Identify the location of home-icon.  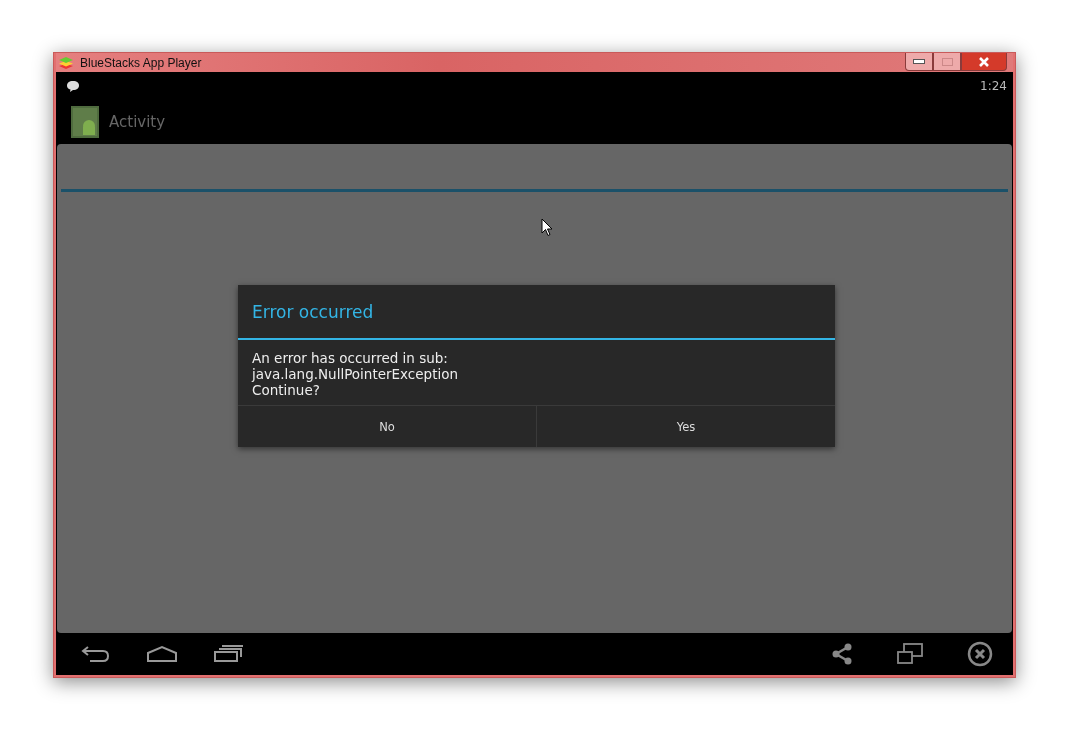
(162, 654).